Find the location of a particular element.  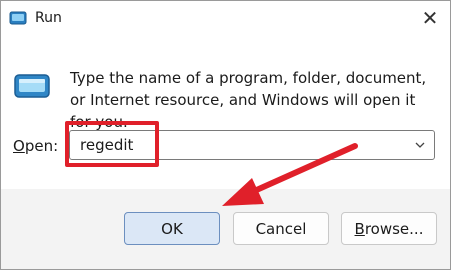

close-button: ✕ is located at coordinates (430, 18).